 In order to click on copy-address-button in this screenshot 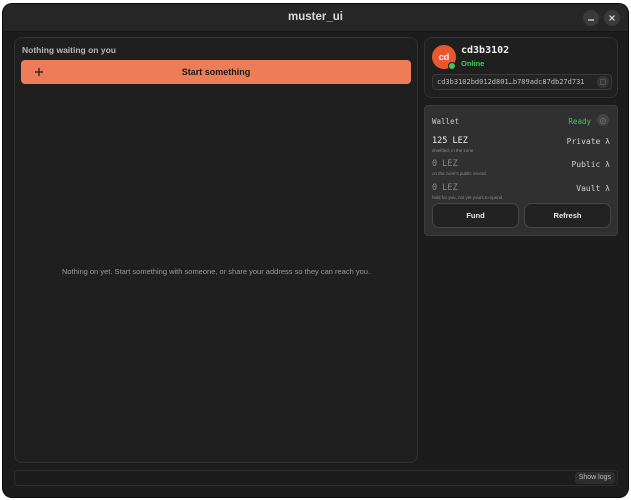, I will do `click(603, 82)`.